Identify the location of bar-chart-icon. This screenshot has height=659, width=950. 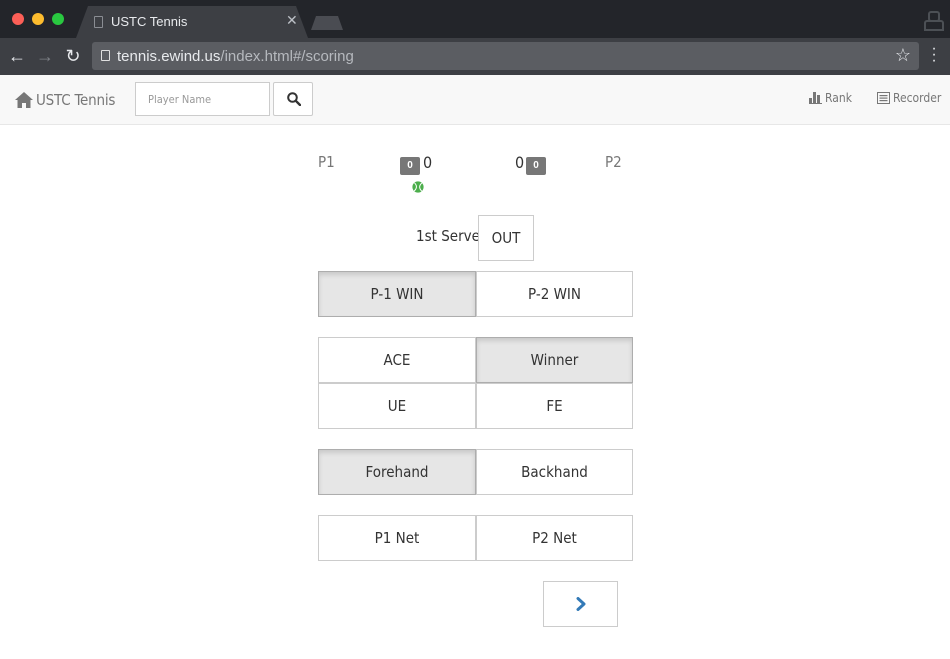
(815, 98).